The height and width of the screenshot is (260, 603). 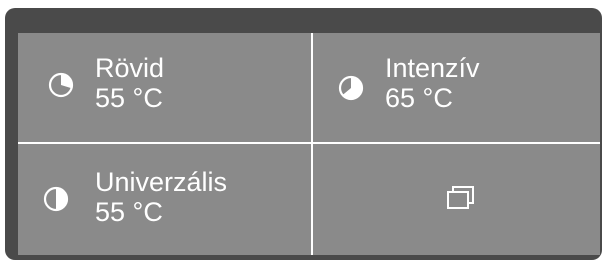 What do you see at coordinates (432, 68) in the screenshot?
I see `program-name: Intenzív` at bounding box center [432, 68].